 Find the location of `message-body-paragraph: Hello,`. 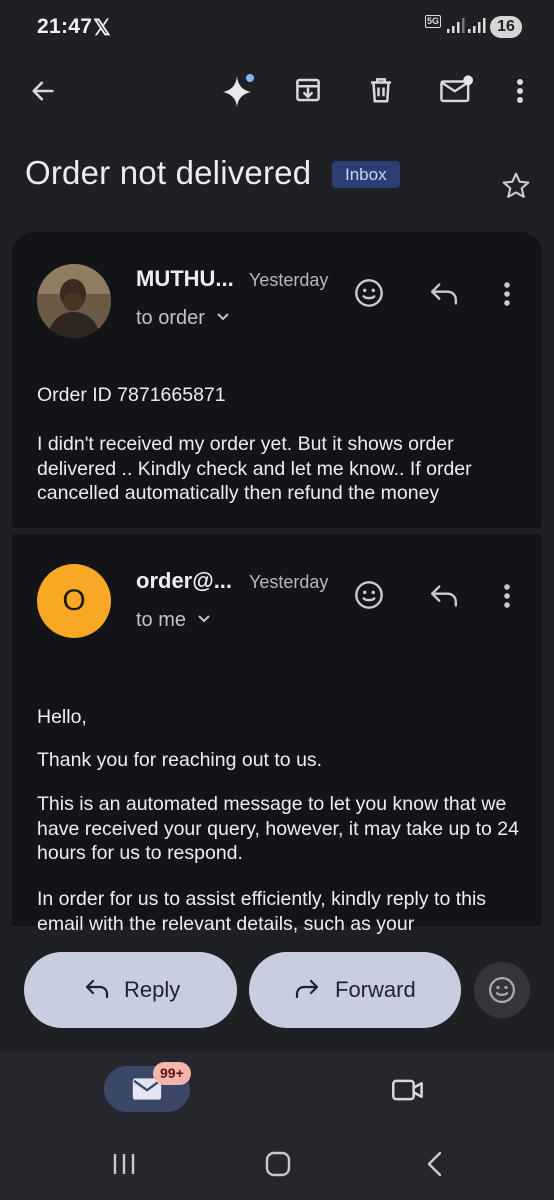

message-body-paragraph: Hello, is located at coordinates (62, 717).